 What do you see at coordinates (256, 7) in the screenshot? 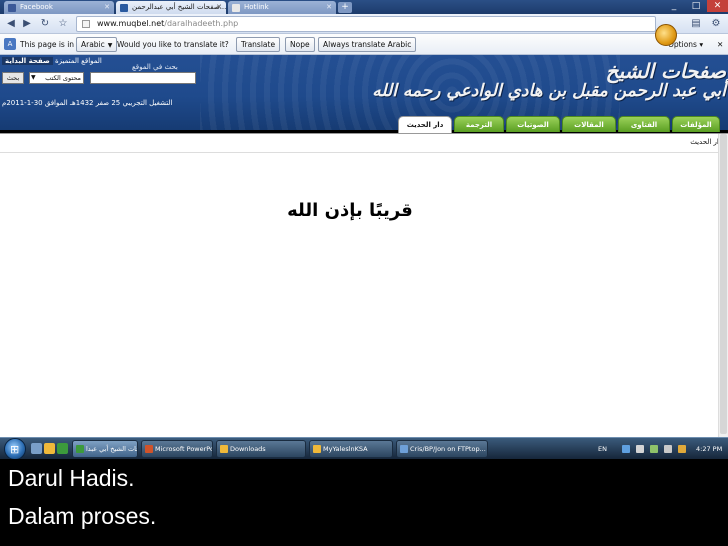
I see `tab-label: Hotlink` at bounding box center [256, 7].